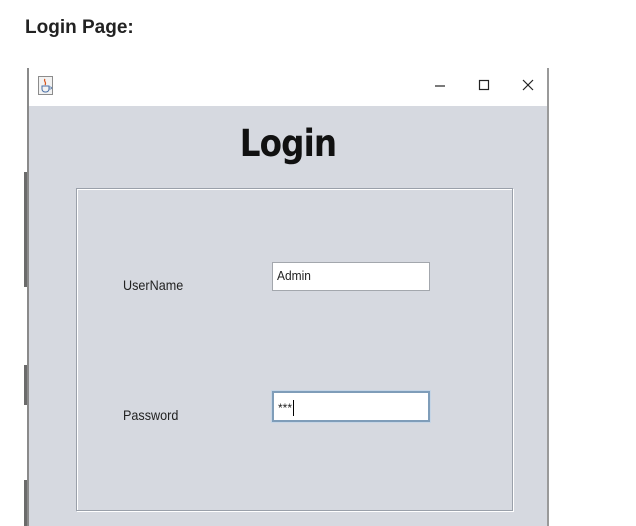 This screenshot has height=526, width=636. I want to click on maximize-button, so click(484, 85).